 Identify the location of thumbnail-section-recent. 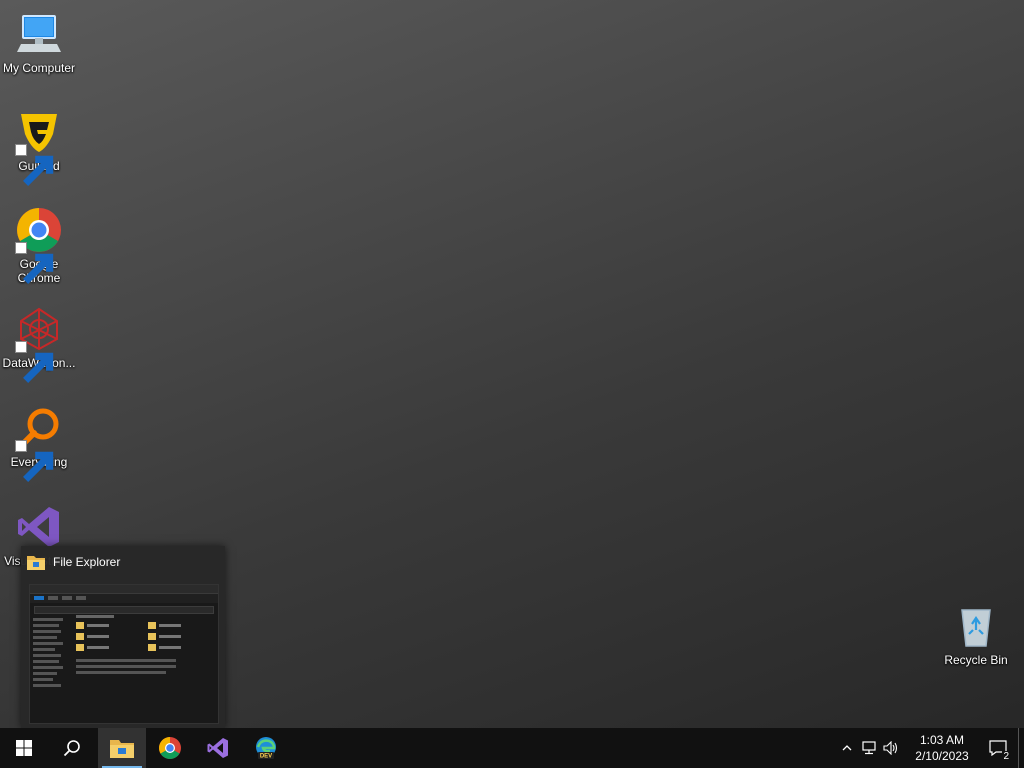
(145, 666).